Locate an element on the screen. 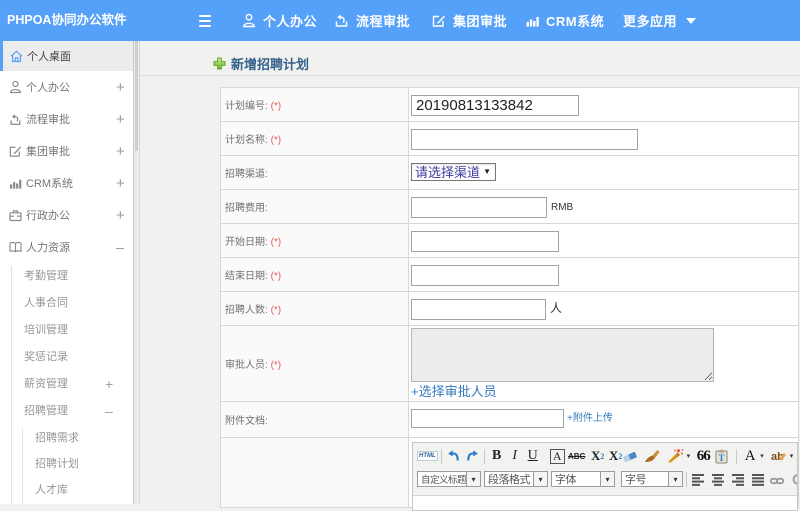 Image resolution: width=800 pixels, height=511 pixels. svg-text: T is located at coordinates (721, 458).